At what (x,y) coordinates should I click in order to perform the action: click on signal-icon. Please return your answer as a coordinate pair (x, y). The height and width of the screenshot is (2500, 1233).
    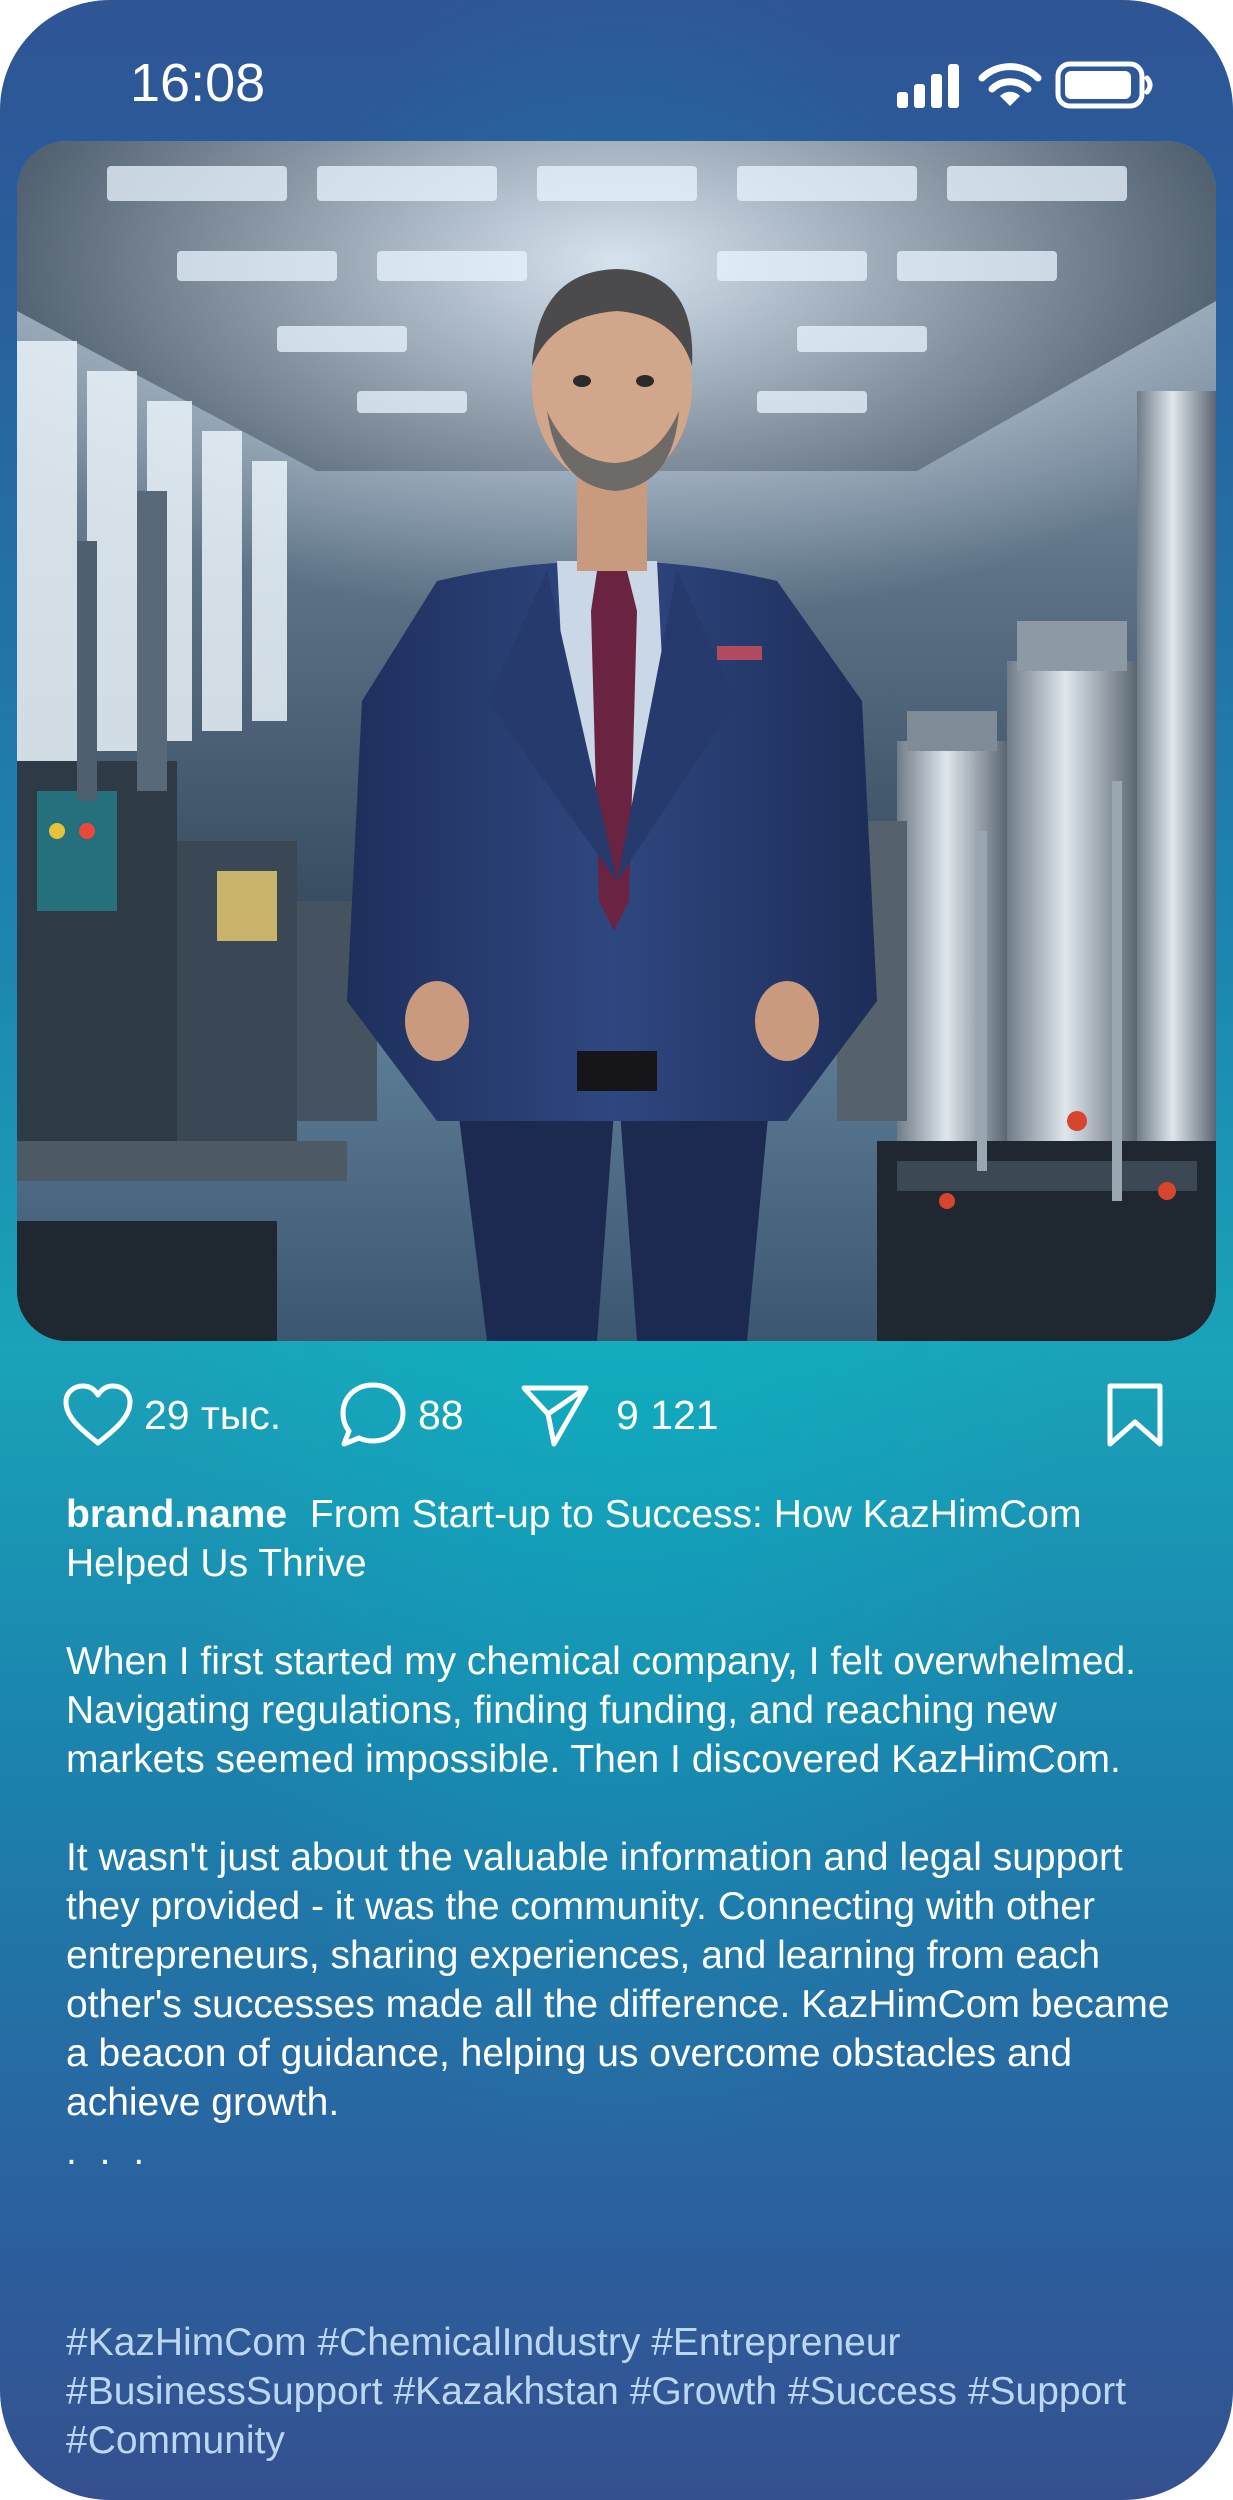
    Looking at the image, I should click on (928, 86).